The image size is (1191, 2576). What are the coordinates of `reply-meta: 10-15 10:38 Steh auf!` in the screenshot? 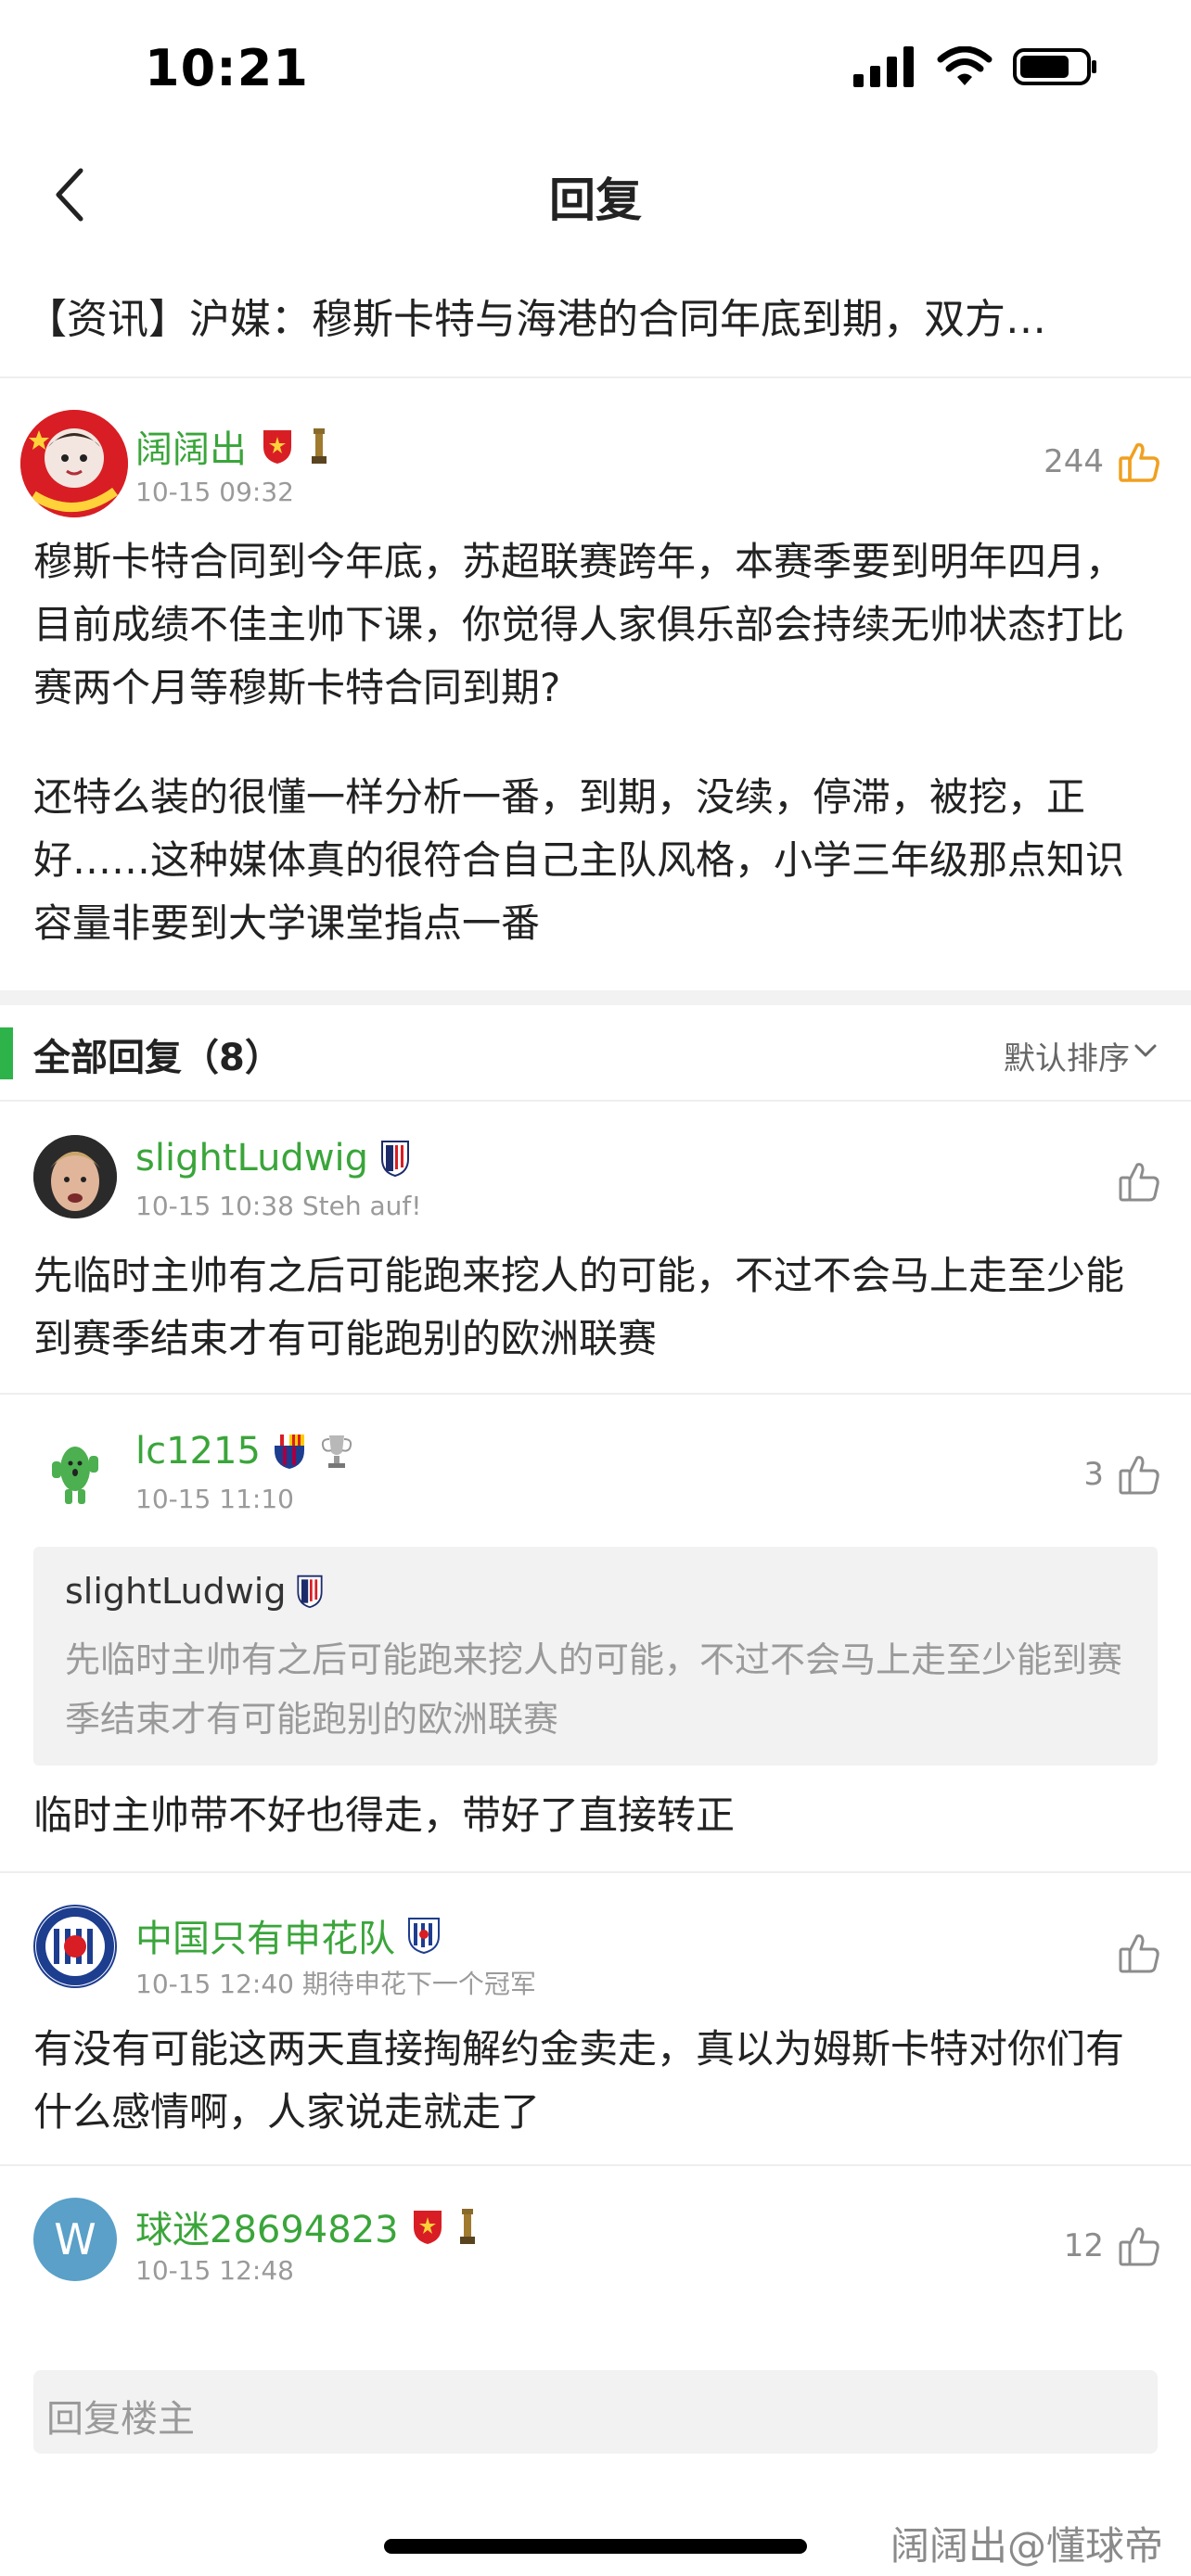 It's located at (278, 1206).